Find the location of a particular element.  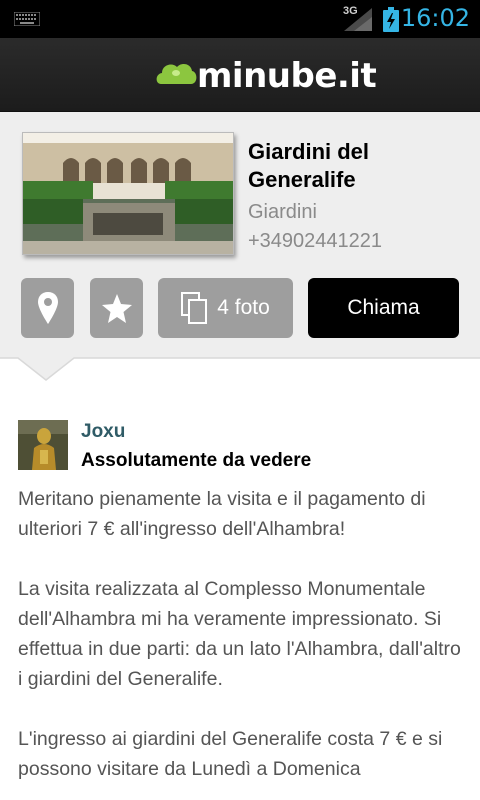

status-bar: 3G 16:02 is located at coordinates (240, 19).